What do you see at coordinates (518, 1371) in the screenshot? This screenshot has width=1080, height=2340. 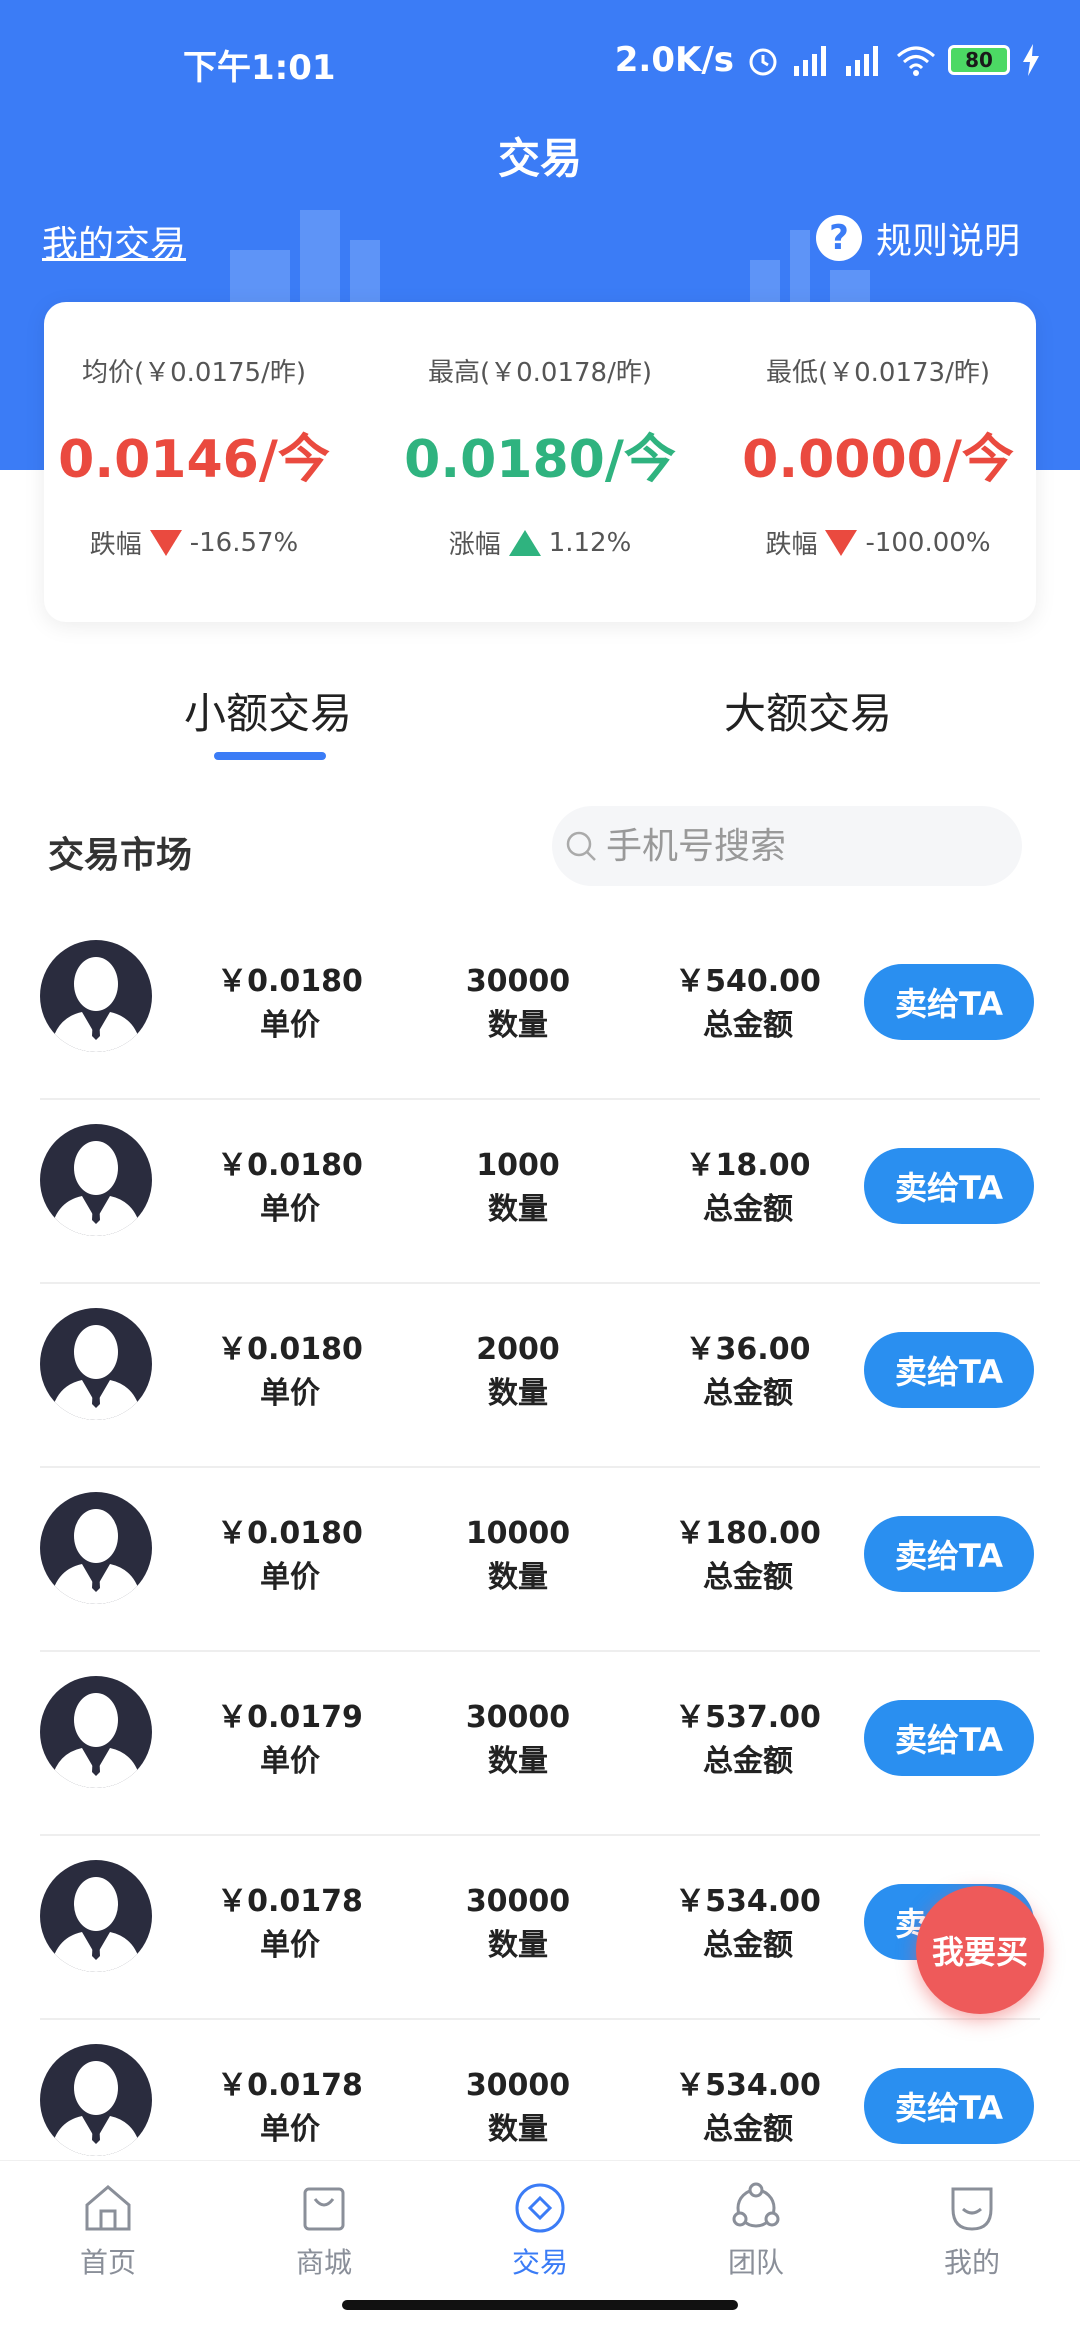 I see `quantity: 2000 数量` at bounding box center [518, 1371].